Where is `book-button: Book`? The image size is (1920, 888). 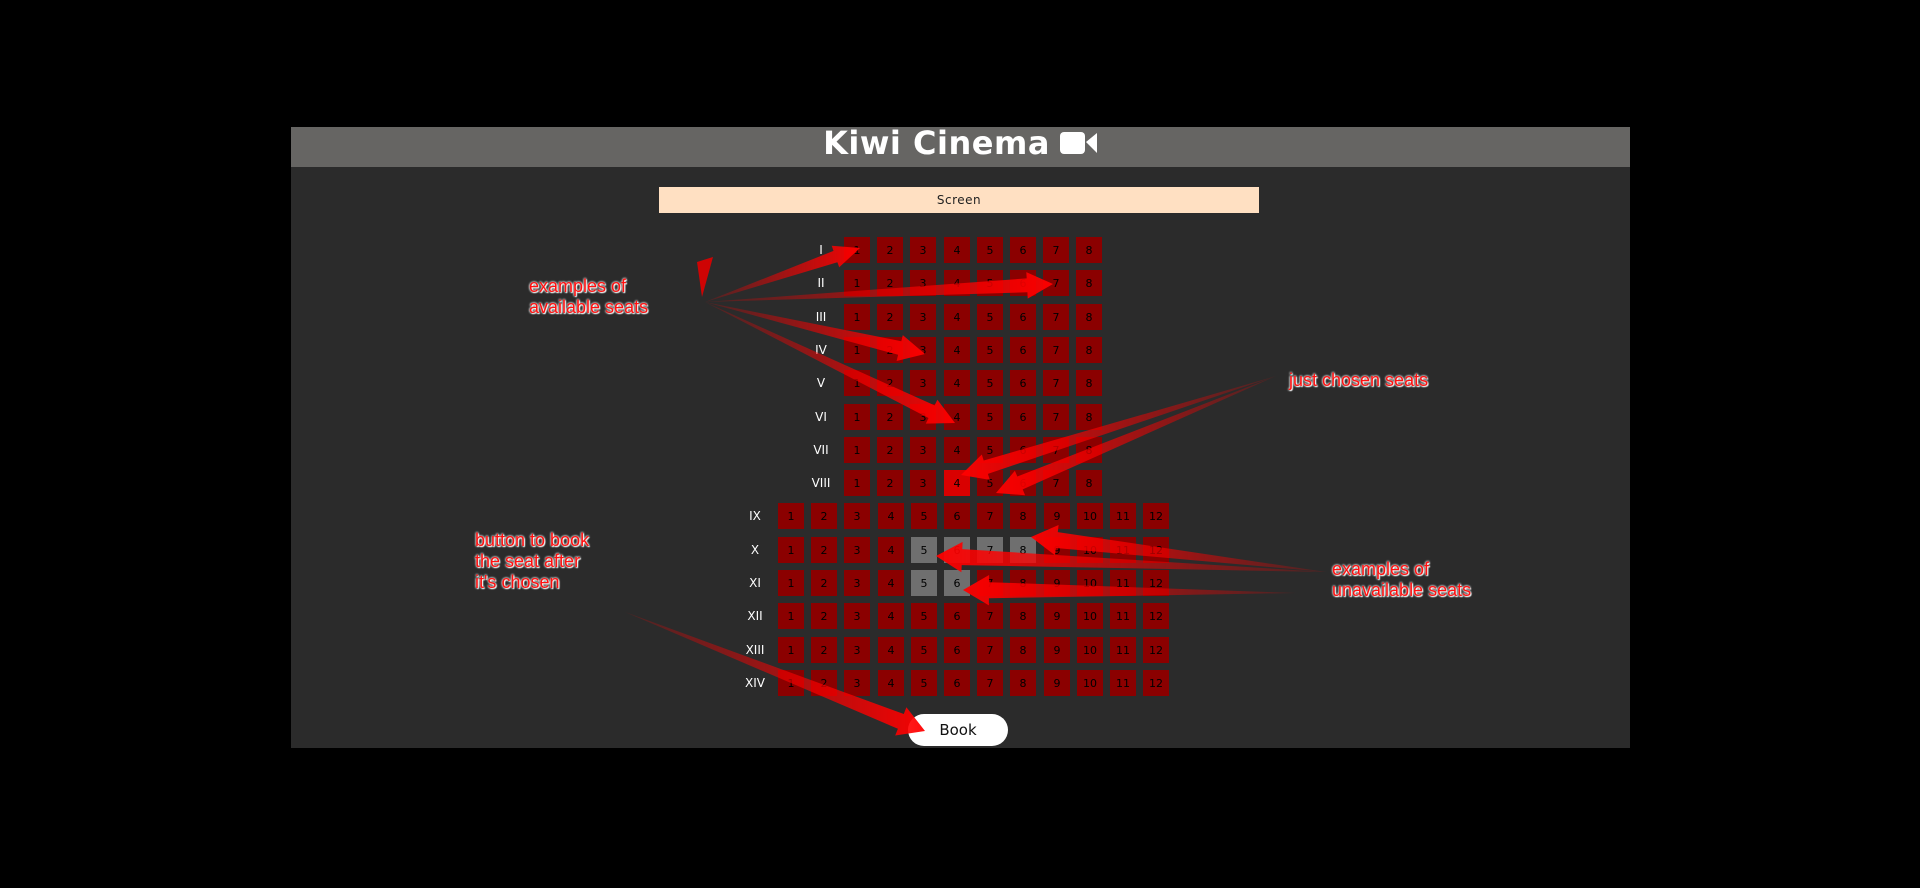 book-button: Book is located at coordinates (958, 730).